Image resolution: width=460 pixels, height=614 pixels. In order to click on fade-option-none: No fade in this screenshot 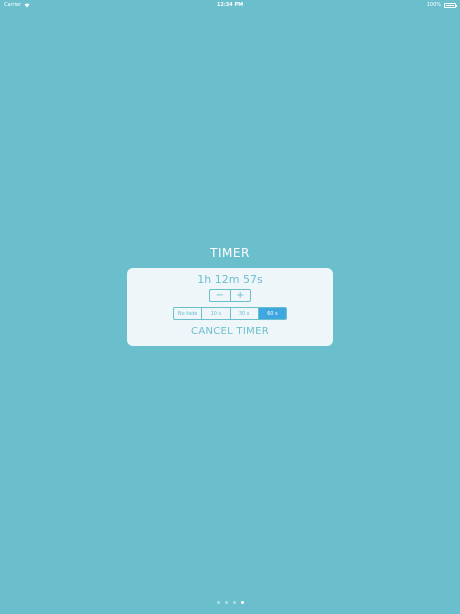, I will do `click(187, 313)`.